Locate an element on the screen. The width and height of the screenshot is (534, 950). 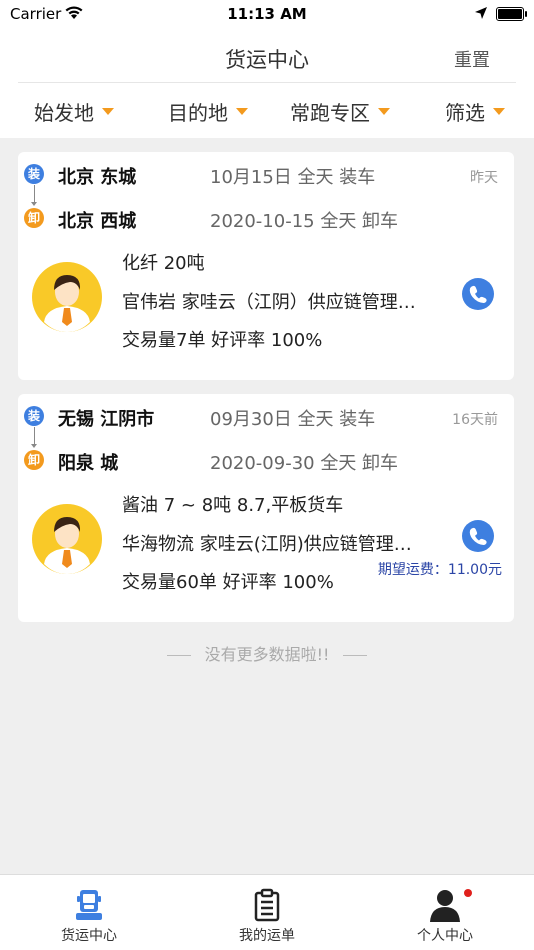
filter-destination: 目的地 is located at coordinates (208, 111).